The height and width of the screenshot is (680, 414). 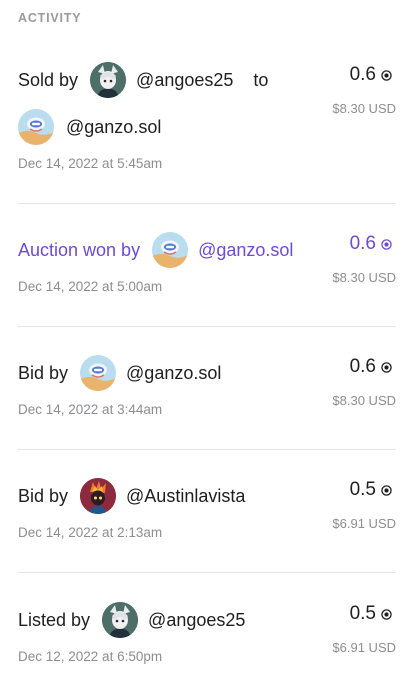 What do you see at coordinates (98, 496) in the screenshot?
I see `austinlavista-avatar-icon` at bounding box center [98, 496].